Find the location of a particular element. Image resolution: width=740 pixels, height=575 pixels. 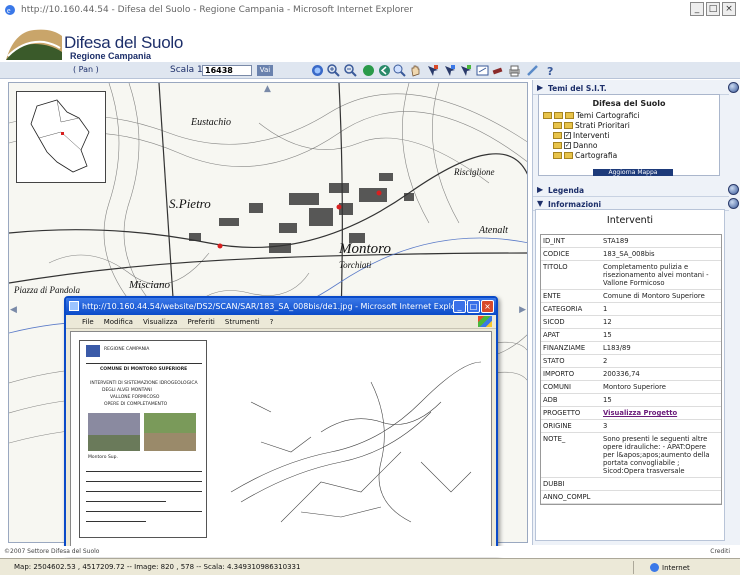

emblem-icon is located at coordinates (93, 351).